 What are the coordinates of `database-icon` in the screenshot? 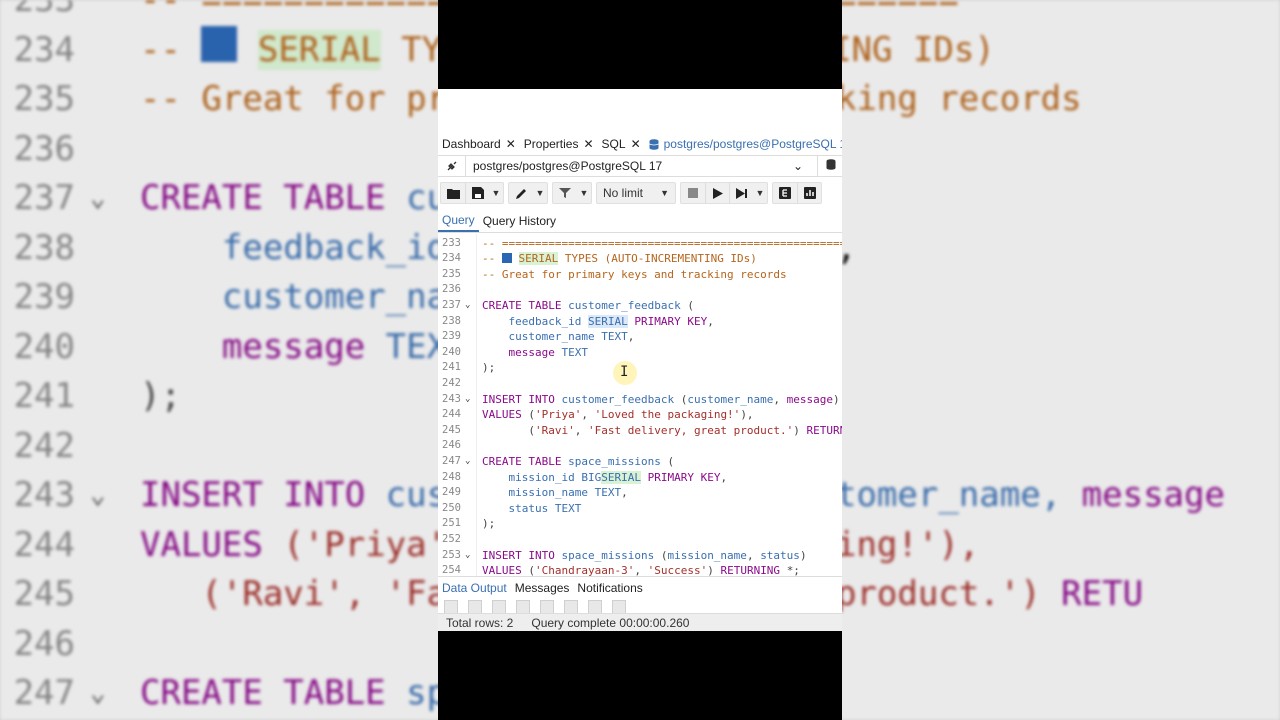 It's located at (831, 166).